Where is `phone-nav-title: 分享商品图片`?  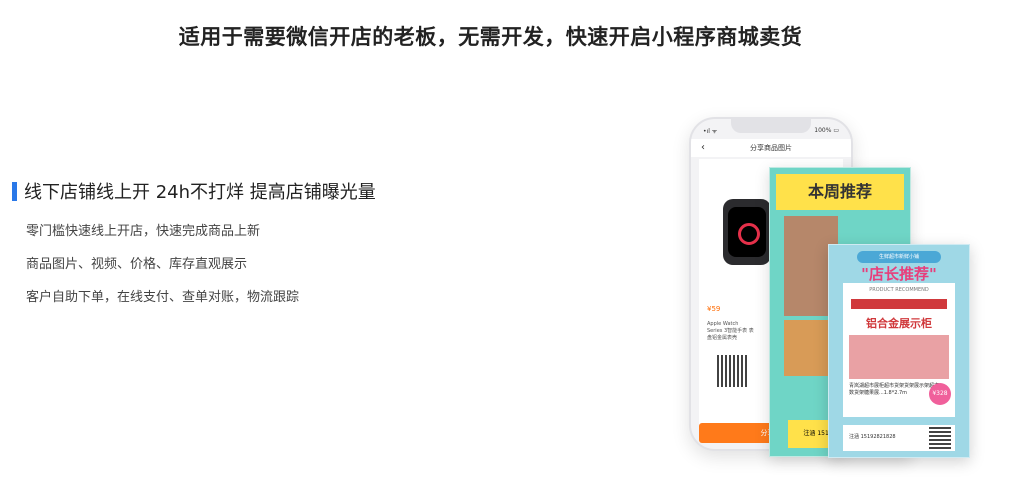
phone-nav-title: 分享商品图片 is located at coordinates (771, 148).